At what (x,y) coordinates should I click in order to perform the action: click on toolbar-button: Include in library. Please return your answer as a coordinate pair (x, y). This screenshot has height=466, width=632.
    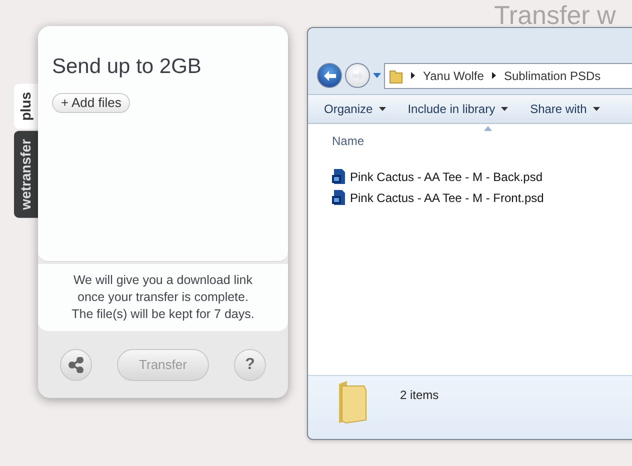
    Looking at the image, I should click on (458, 109).